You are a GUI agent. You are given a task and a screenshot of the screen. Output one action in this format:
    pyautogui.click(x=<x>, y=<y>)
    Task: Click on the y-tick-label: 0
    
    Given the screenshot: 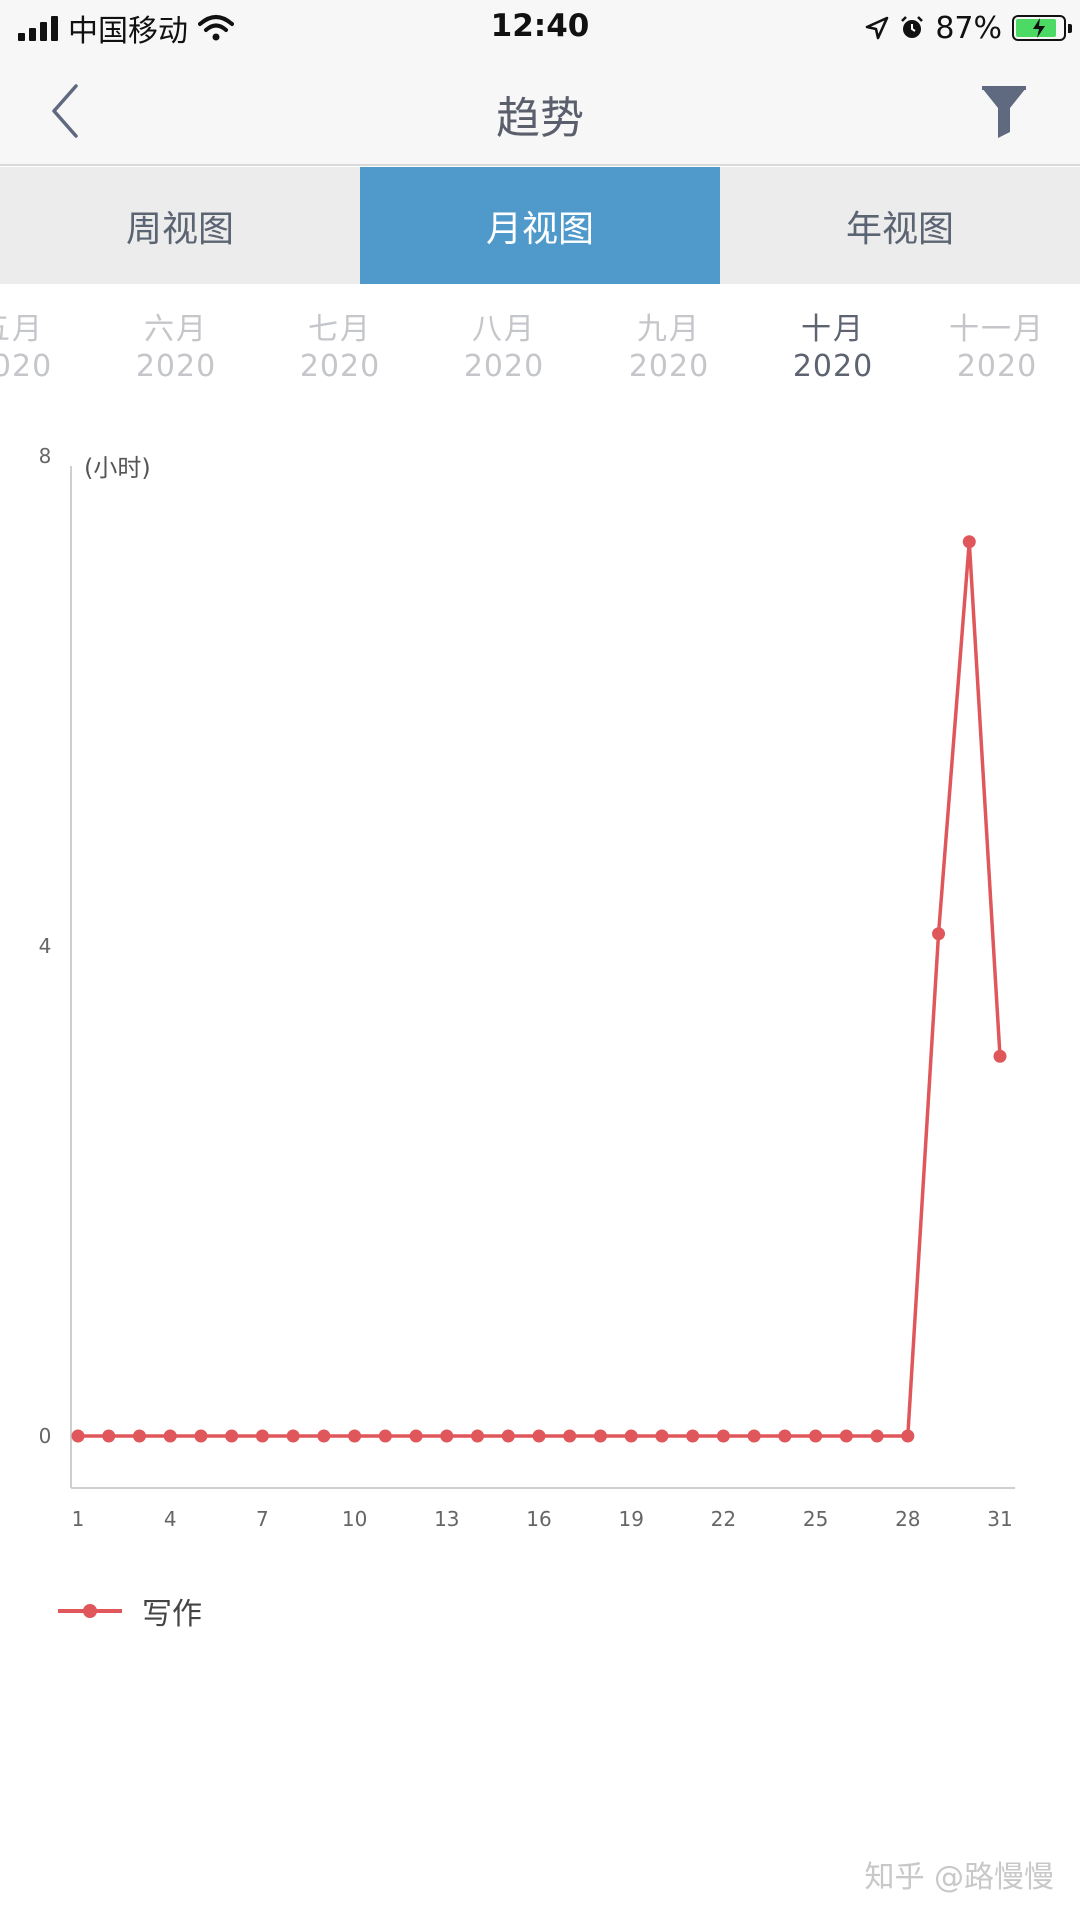 What is the action you would take?
    pyautogui.click(x=45, y=1436)
    